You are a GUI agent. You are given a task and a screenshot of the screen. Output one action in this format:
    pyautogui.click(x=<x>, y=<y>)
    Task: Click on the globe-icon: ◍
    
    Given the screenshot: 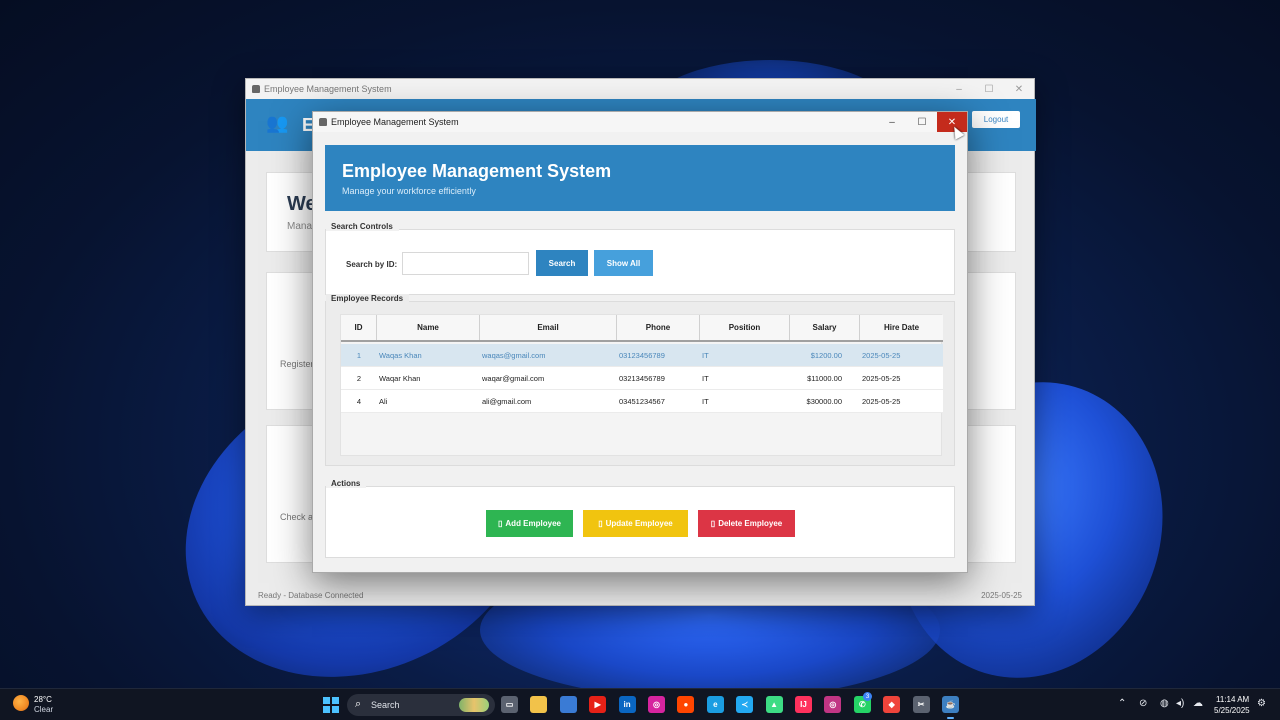 What is the action you would take?
    pyautogui.click(x=1164, y=703)
    